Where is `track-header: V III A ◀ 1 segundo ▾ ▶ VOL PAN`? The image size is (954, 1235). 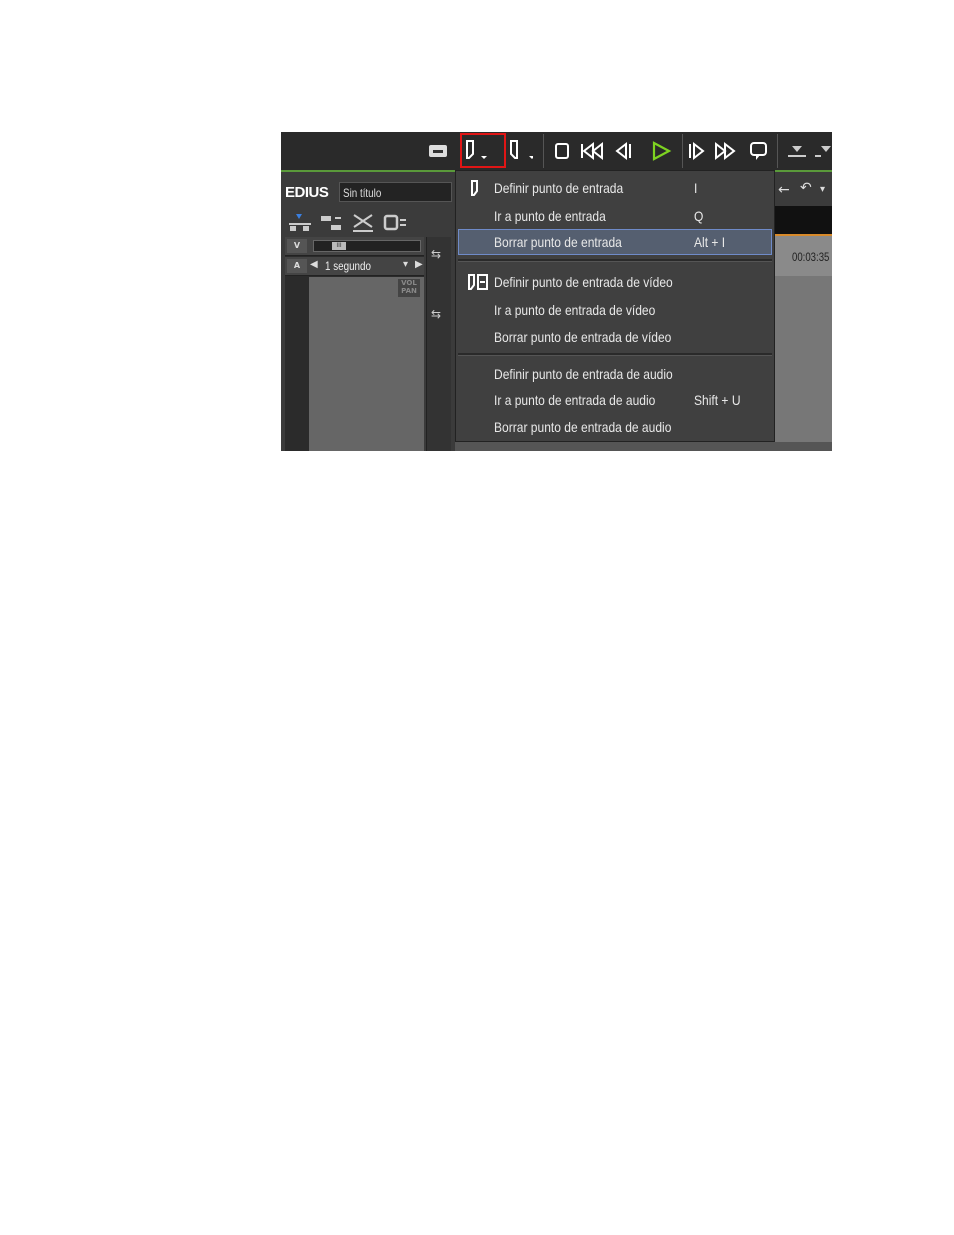
track-header: V III A ◀ 1 segundo ▾ ▶ VOL PAN is located at coordinates (354, 344).